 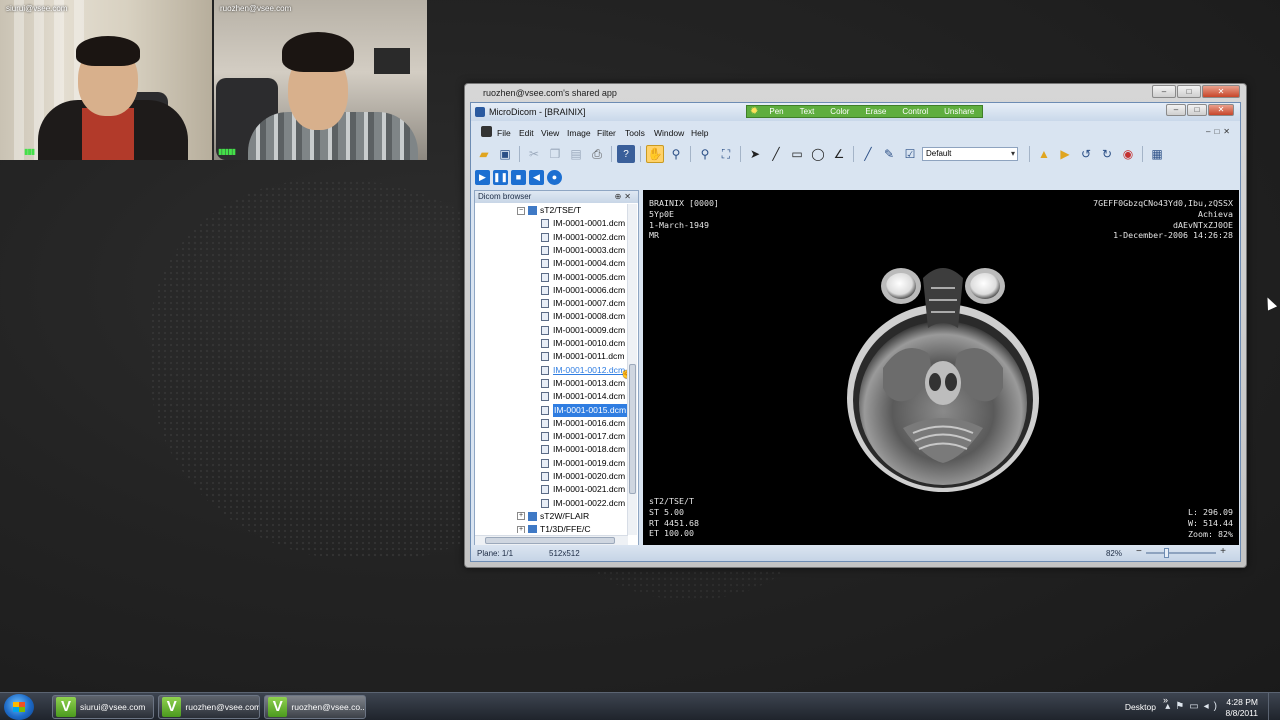 I want to click on rotate-left-icon: ↺, so click(x=1086, y=154).